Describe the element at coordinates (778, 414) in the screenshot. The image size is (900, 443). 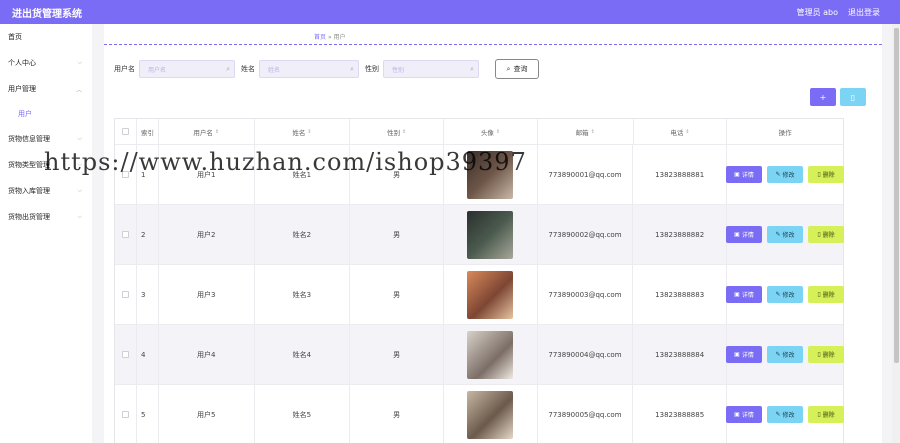
I see `edit-icon: ✎` at that location.